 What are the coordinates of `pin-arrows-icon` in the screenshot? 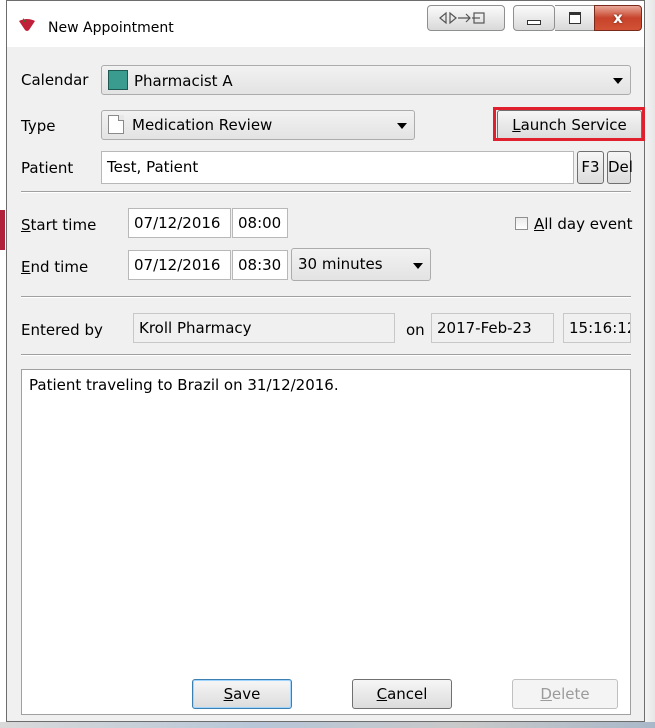 It's located at (462, 18).